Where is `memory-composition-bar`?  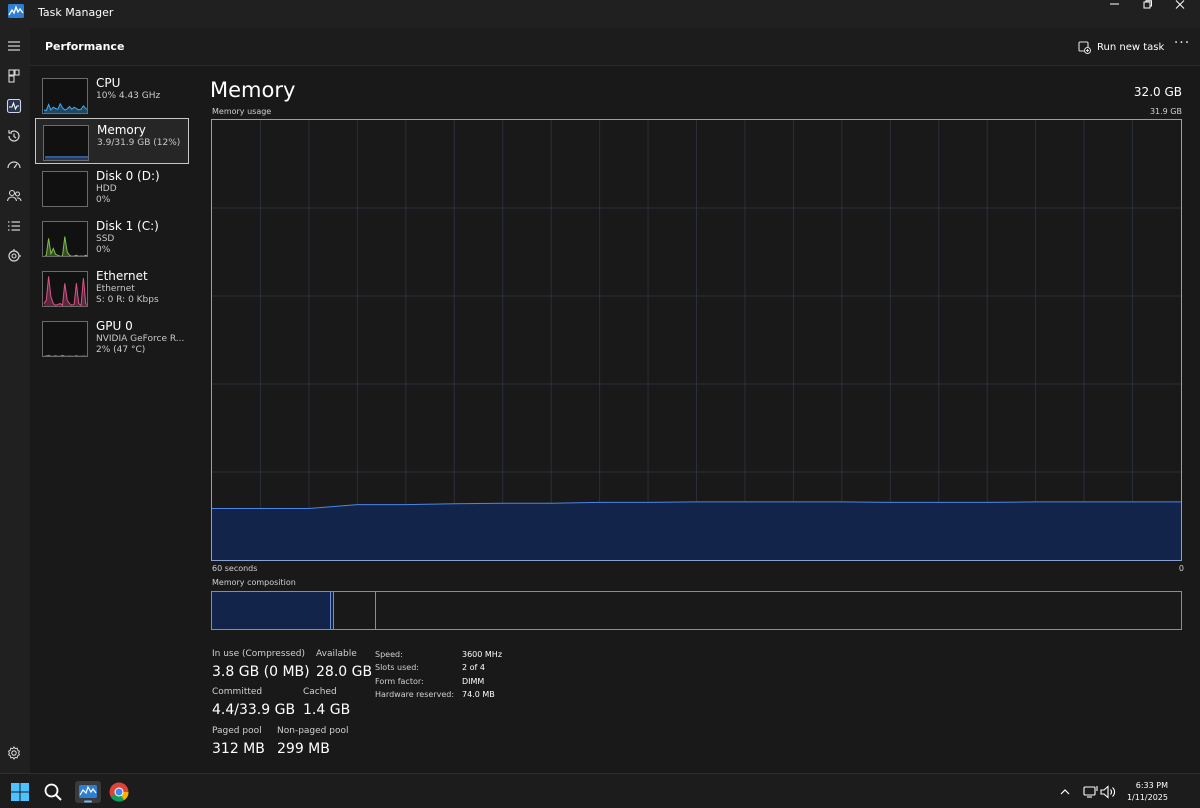 memory-composition-bar is located at coordinates (696, 610).